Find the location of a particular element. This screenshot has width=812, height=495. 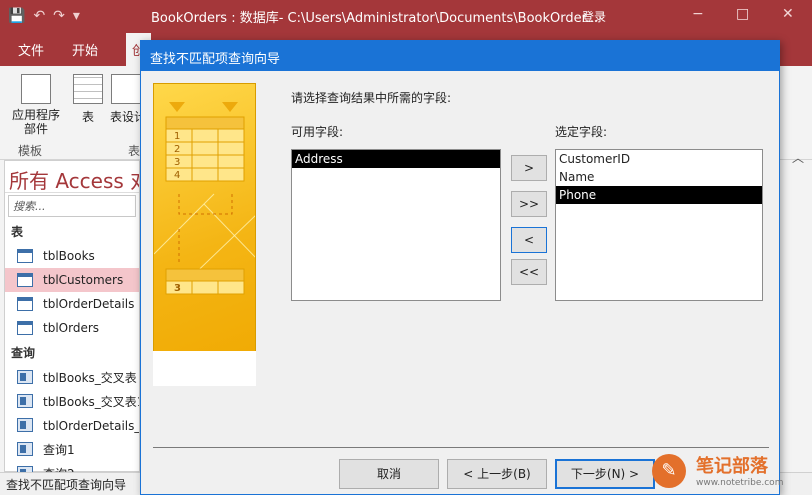

nav-table-item: tblCustomers is located at coordinates (72, 280).